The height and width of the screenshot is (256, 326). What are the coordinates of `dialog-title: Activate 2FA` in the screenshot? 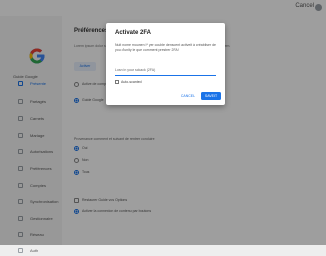 It's located at (133, 33).